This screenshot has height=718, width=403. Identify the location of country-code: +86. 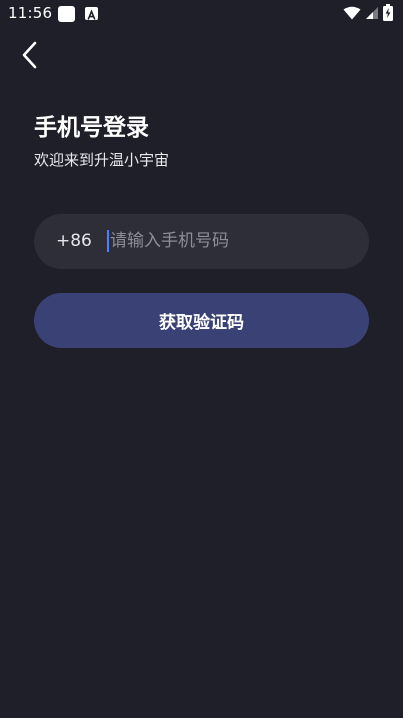
(74, 241).